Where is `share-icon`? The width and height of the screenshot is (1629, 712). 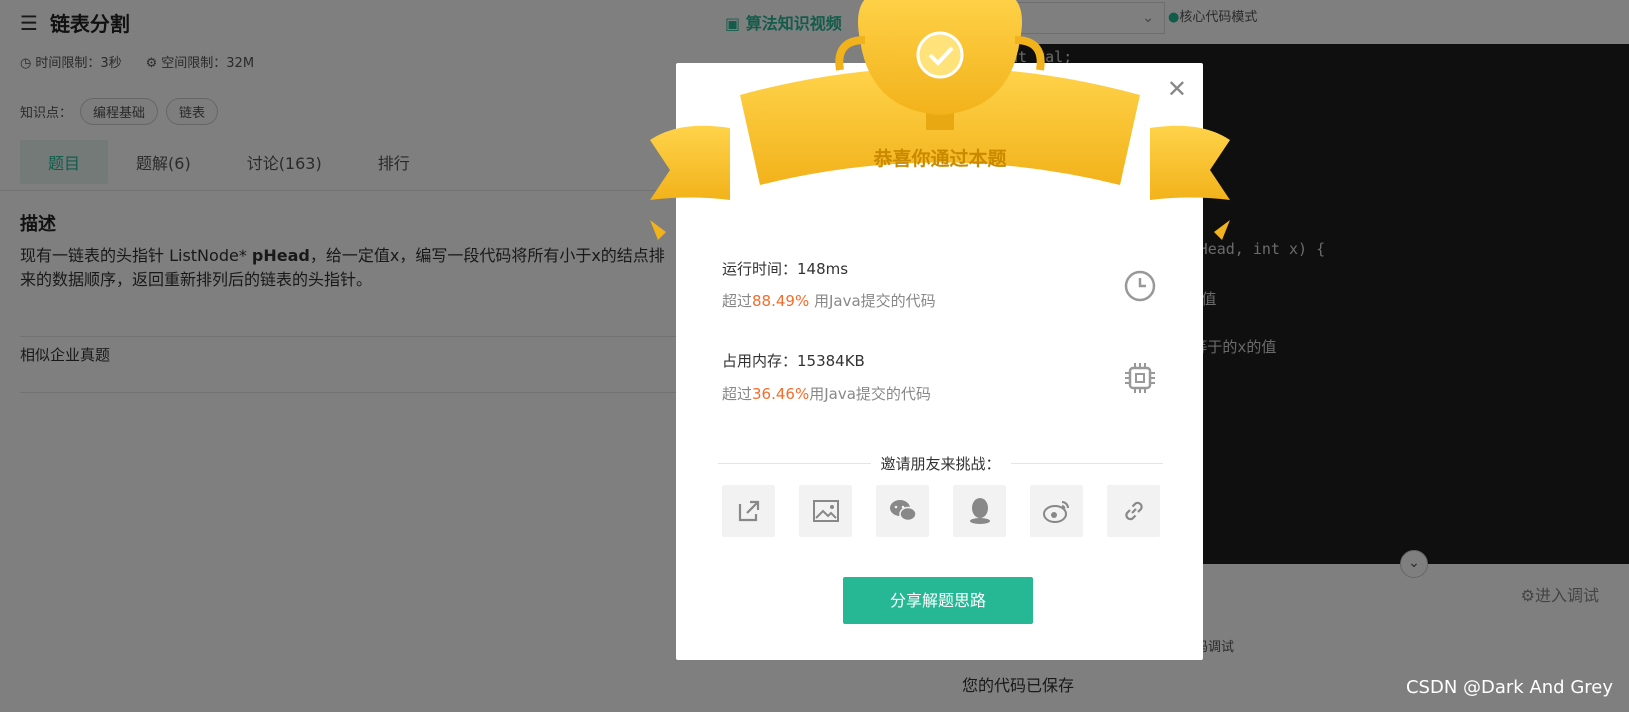 share-icon is located at coordinates (748, 511).